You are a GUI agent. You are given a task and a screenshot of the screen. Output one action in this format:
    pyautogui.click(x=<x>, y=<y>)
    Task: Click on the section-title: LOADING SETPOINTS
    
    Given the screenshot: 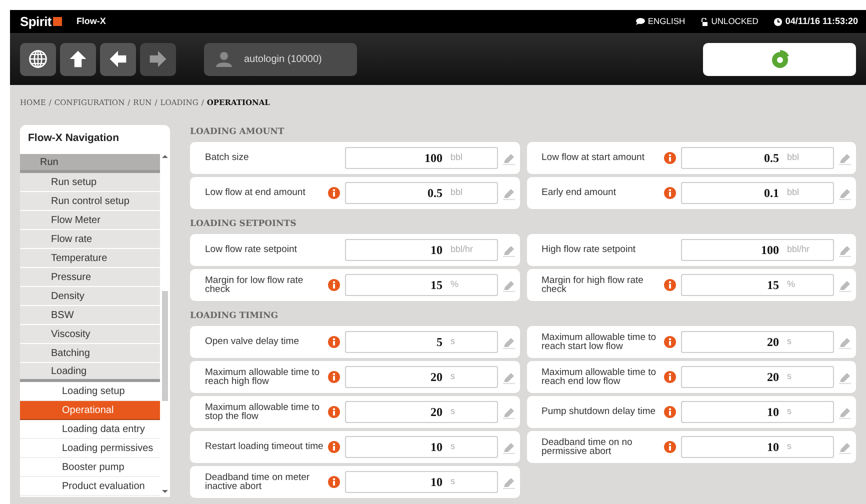 What is the action you would take?
    pyautogui.click(x=244, y=224)
    